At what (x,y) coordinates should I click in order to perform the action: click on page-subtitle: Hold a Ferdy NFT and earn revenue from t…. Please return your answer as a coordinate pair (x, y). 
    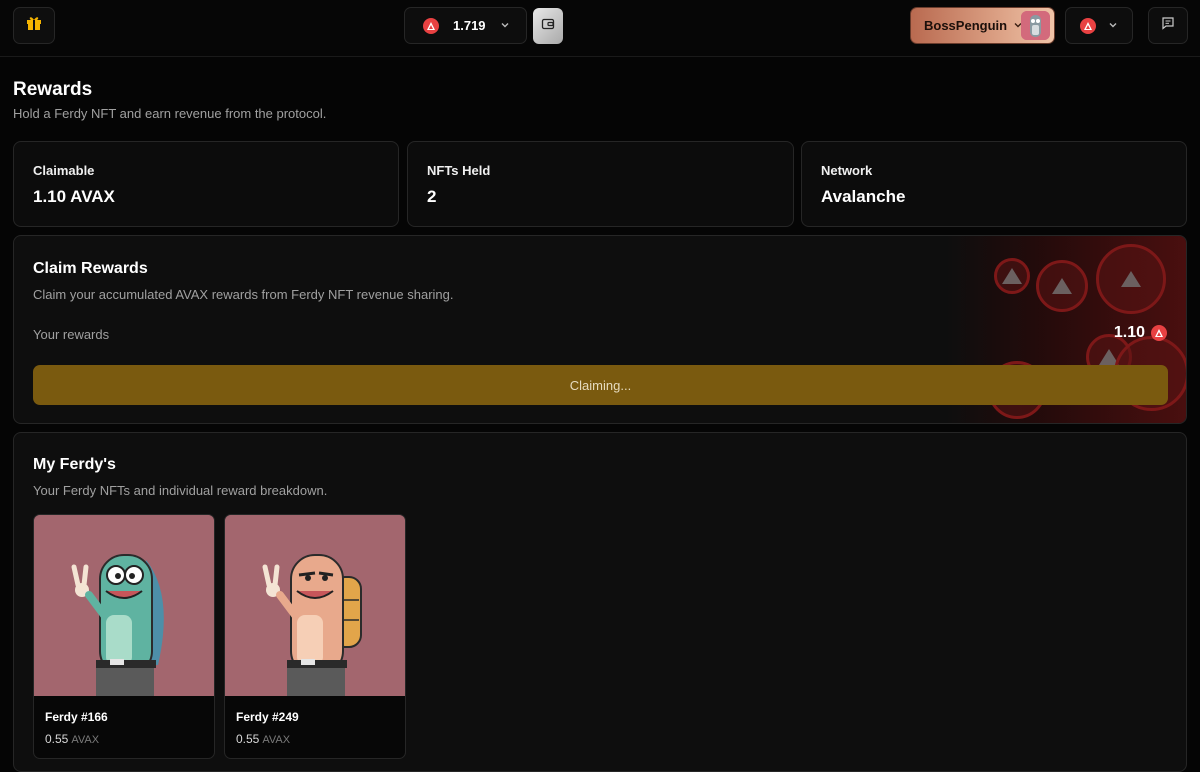
    Looking at the image, I should click on (170, 113).